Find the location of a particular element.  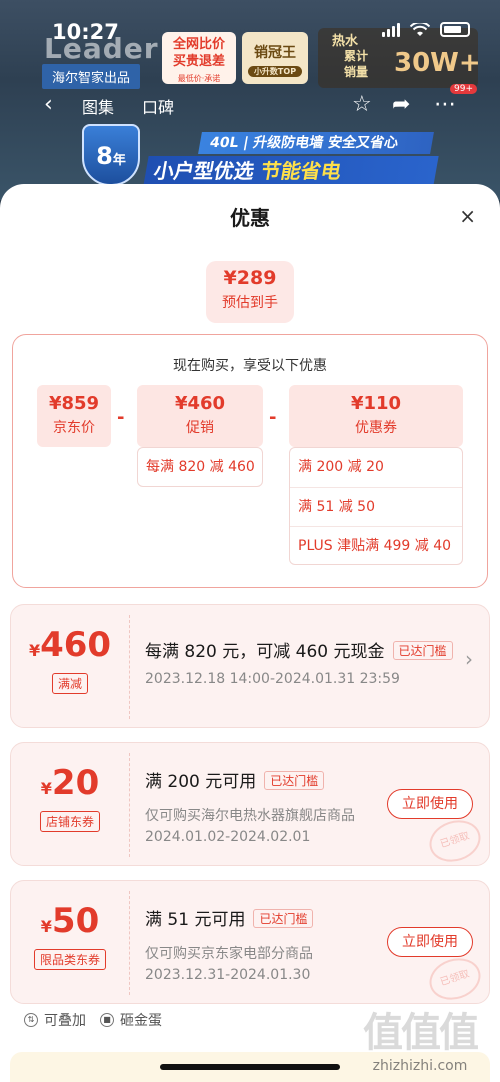

coupon-pill: ¥110 优惠券 is located at coordinates (376, 416).